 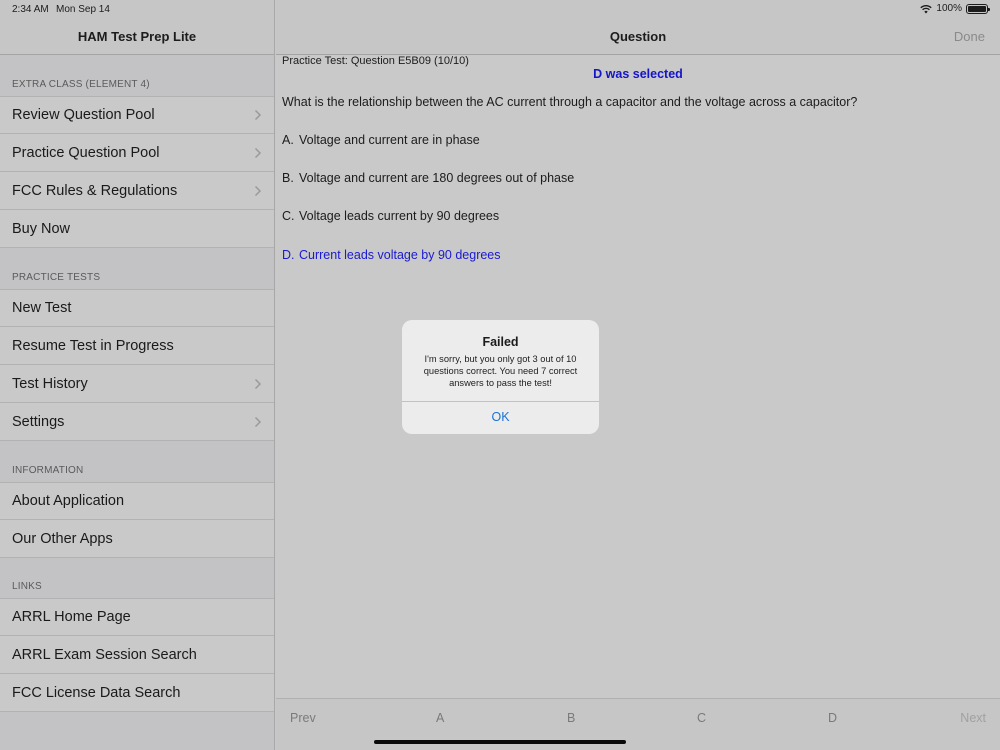 I want to click on answer-b-button: B, so click(x=571, y=718).